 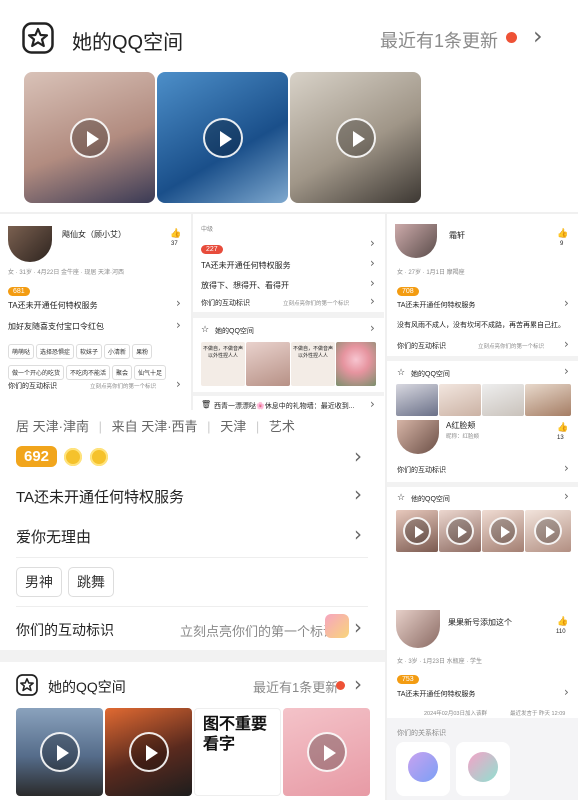 I want to click on like-count: 13, so click(x=560, y=438).